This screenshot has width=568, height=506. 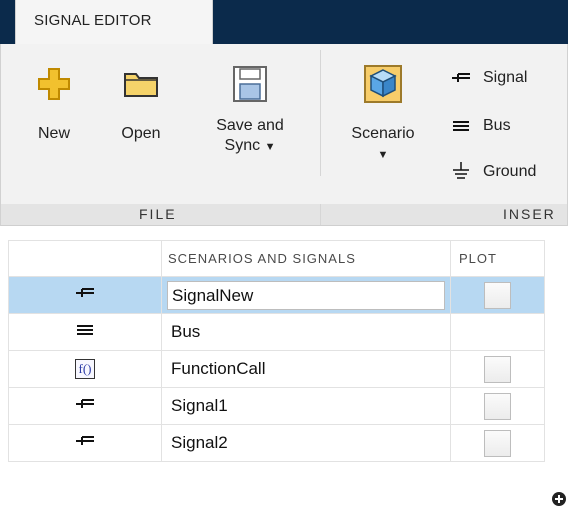 What do you see at coordinates (85, 258) in the screenshot?
I see `icon-column-header` at bounding box center [85, 258].